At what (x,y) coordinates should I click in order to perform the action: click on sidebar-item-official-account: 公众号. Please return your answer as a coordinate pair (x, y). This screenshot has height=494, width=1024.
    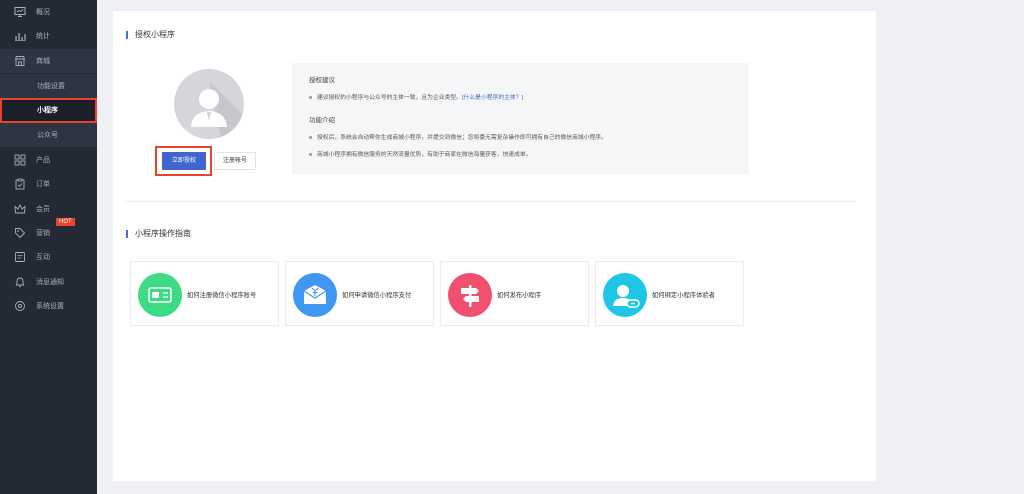
    Looking at the image, I should click on (48, 135).